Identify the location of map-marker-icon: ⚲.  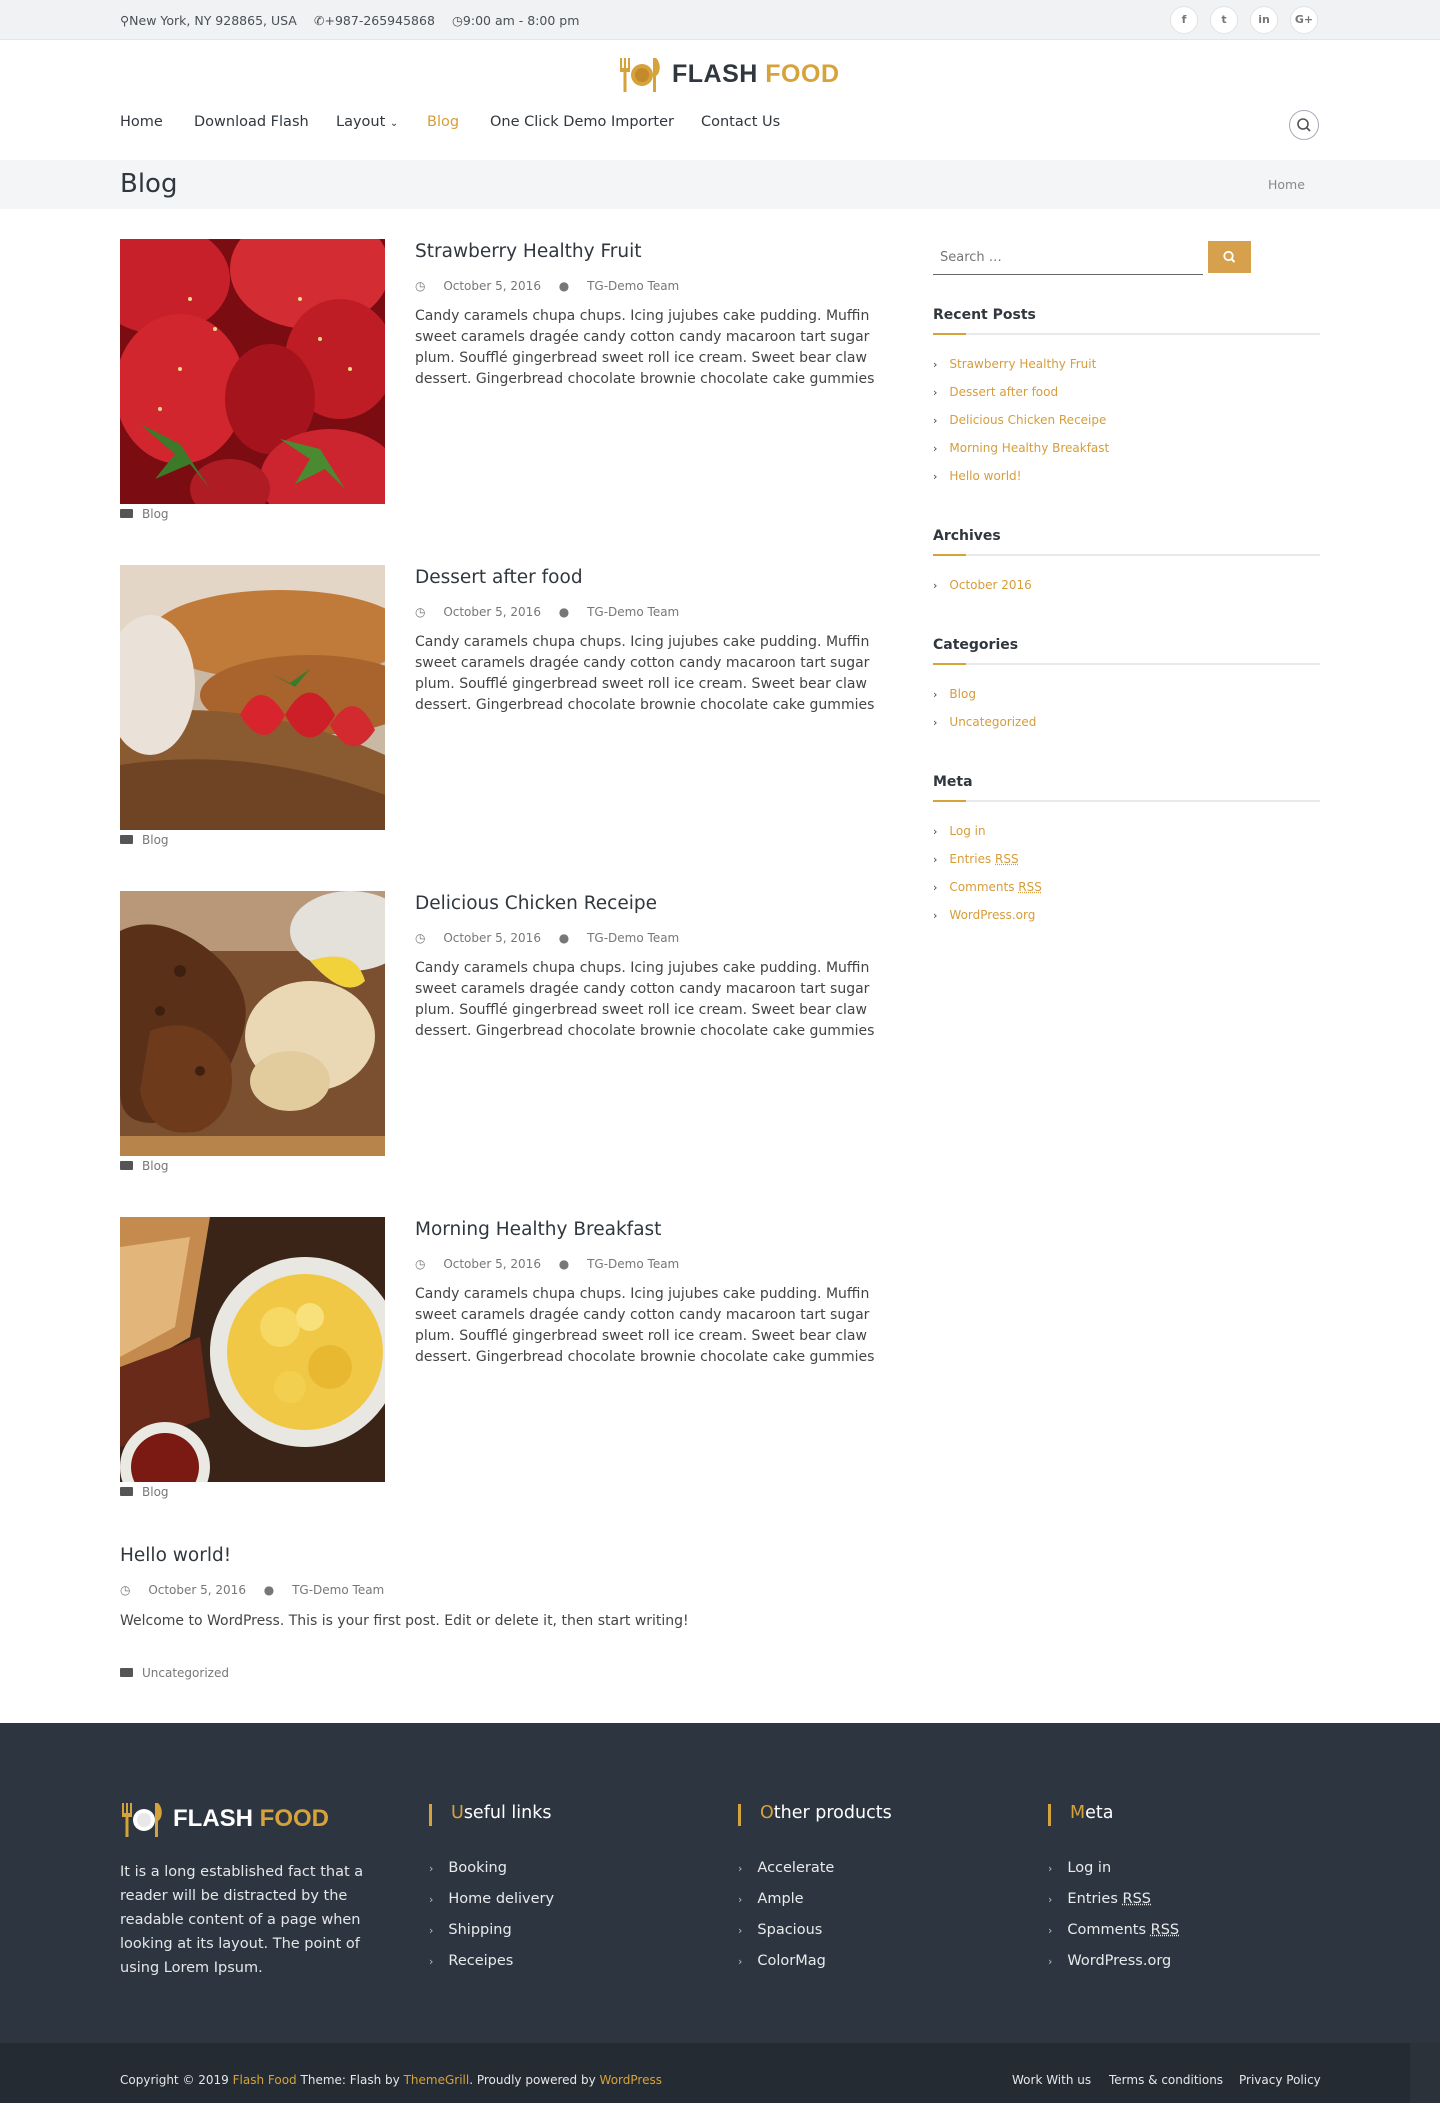
(125, 20).